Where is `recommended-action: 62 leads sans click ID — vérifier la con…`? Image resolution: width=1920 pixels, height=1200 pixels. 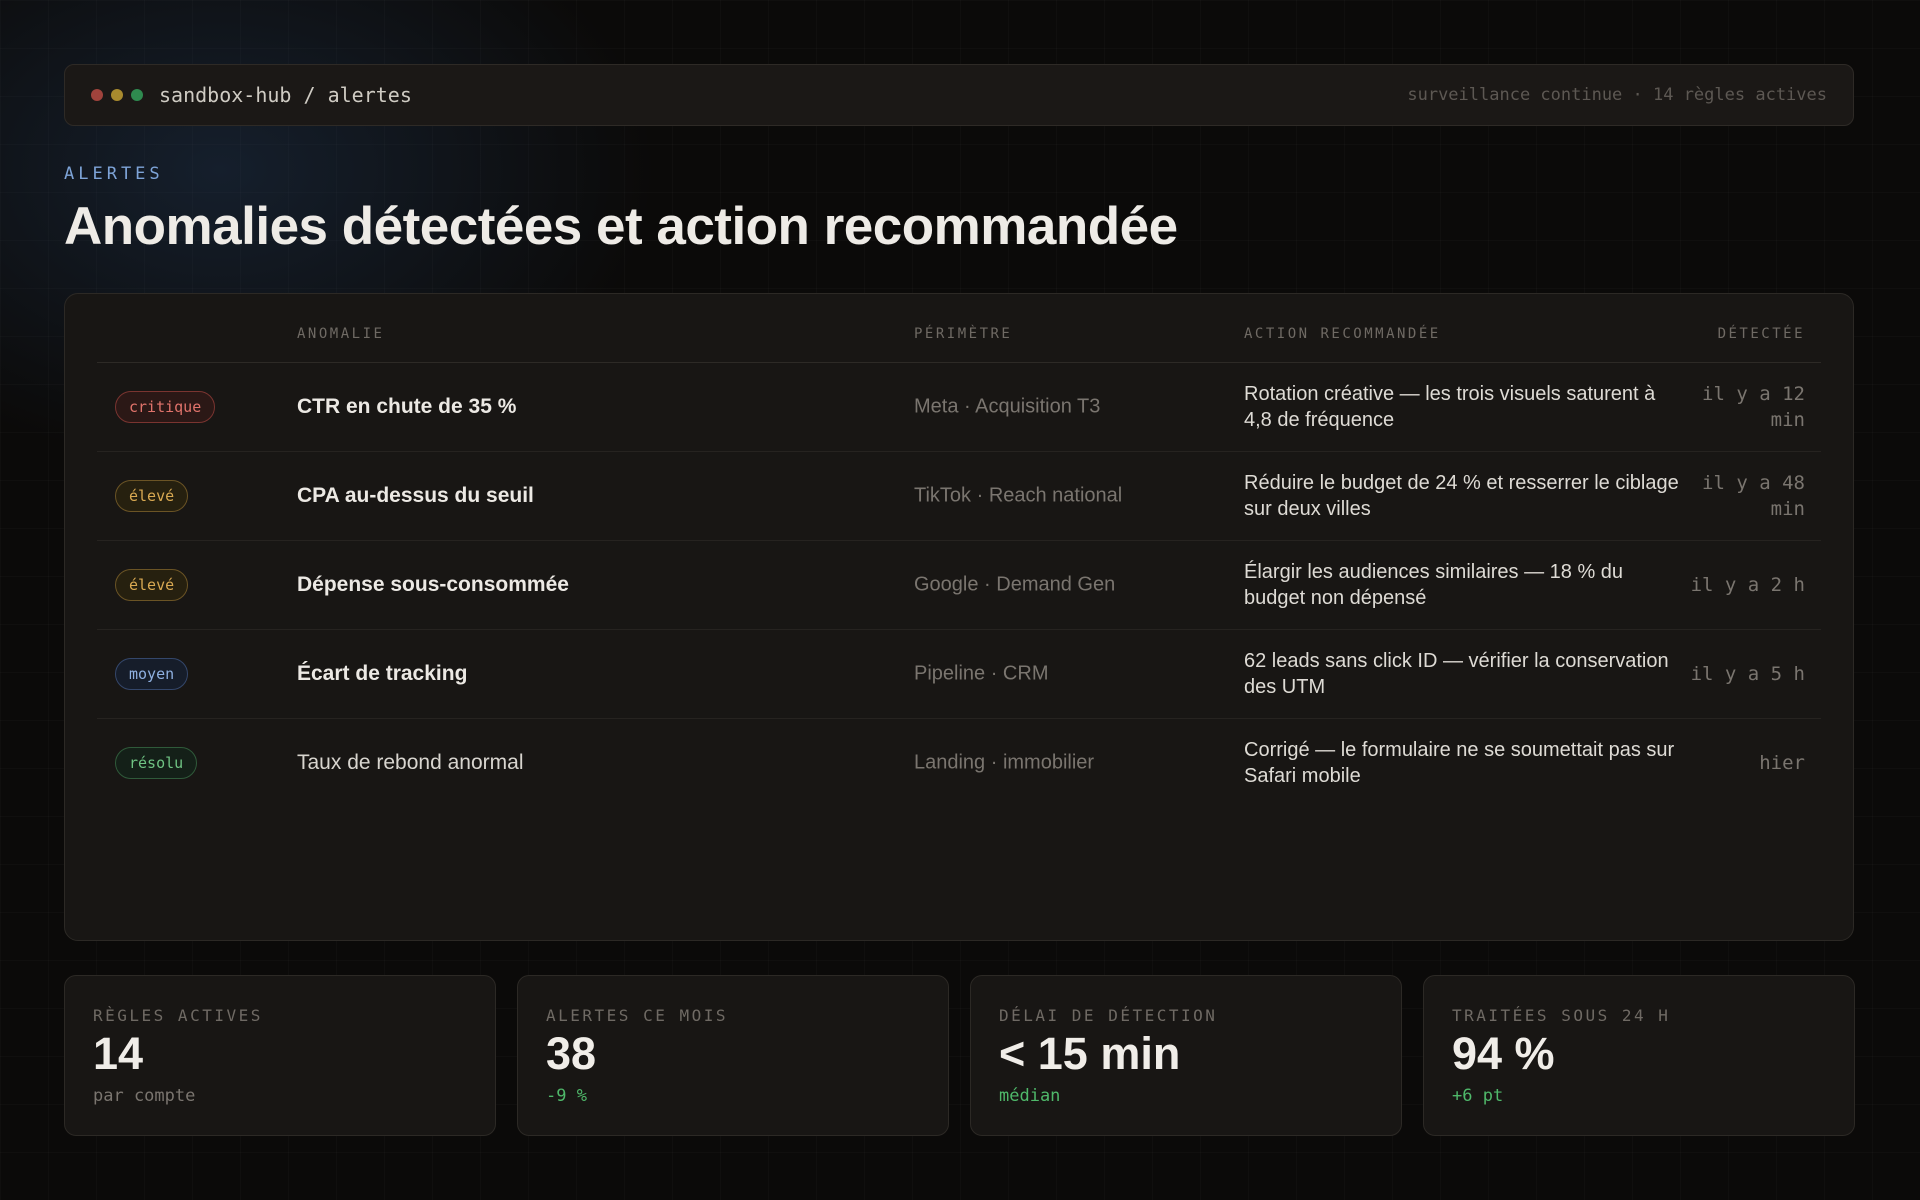 recommended-action: 62 leads sans click ID — vérifier la con… is located at coordinates (1456, 673).